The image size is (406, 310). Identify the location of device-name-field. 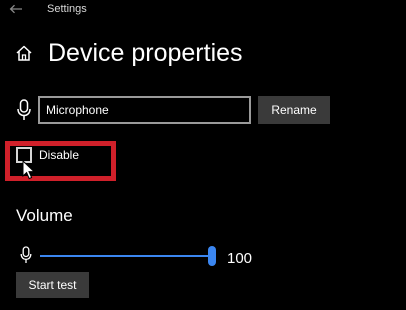
(144, 110).